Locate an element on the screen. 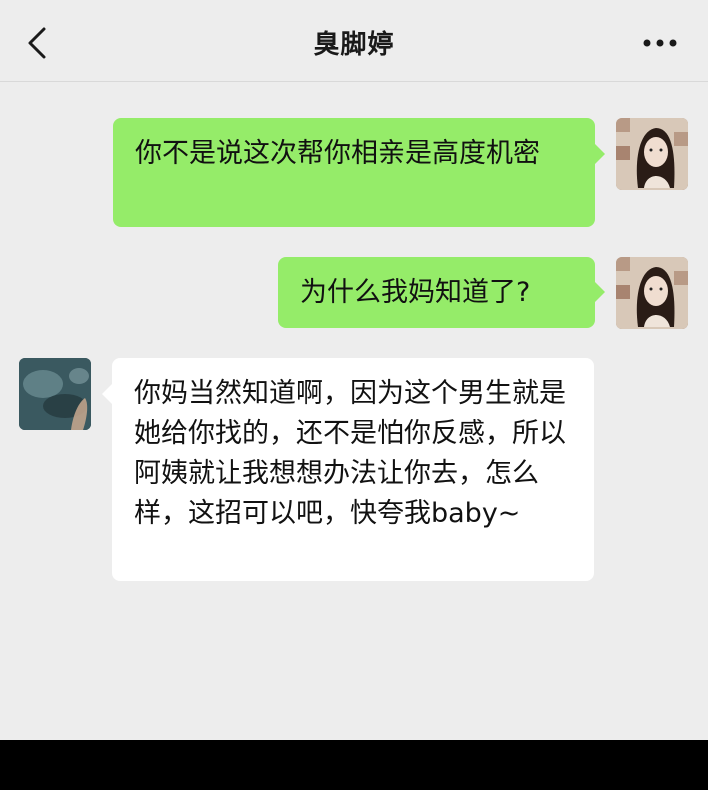 This screenshot has width=708, height=790. chat-header: 臭脚婷 is located at coordinates (354, 41).